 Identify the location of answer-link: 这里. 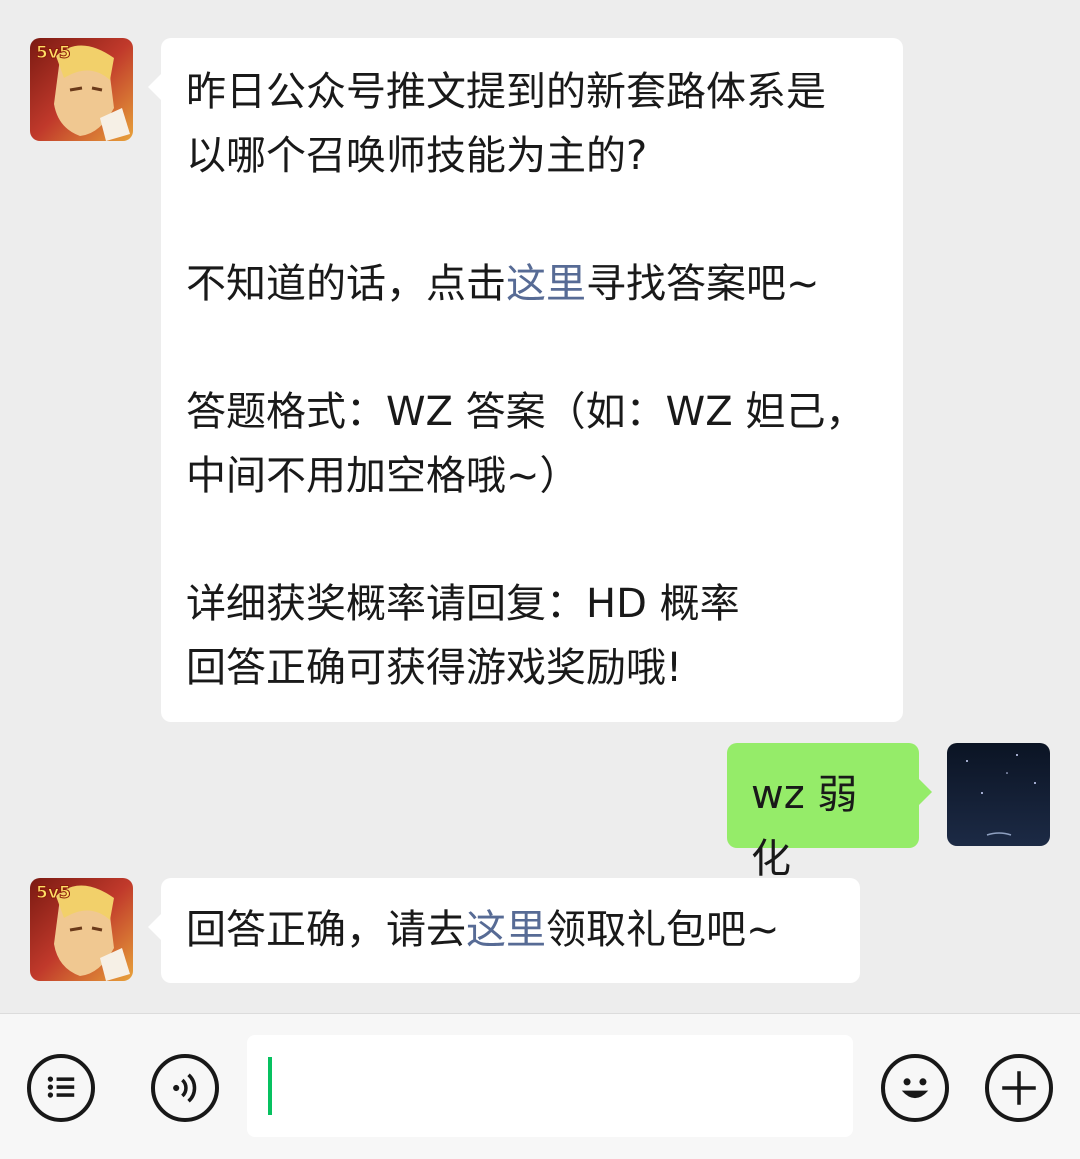
(546, 284).